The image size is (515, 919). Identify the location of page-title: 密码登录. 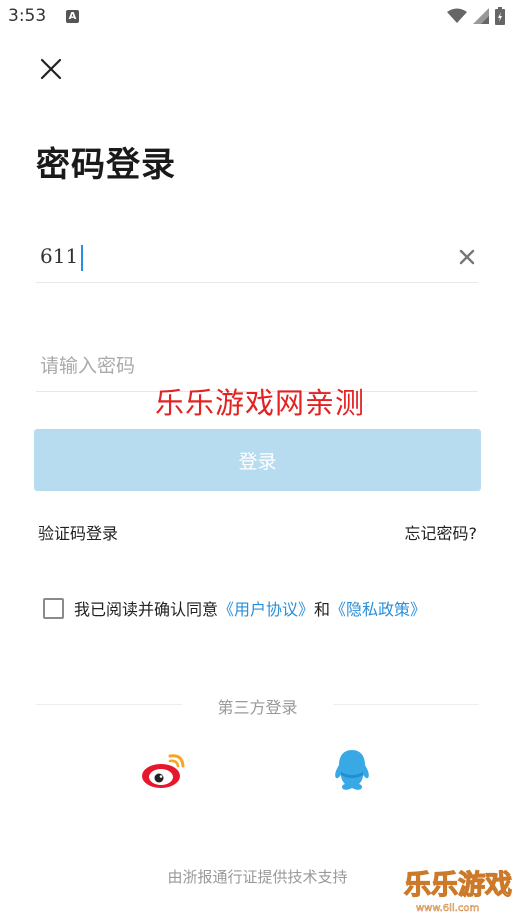
(106, 165).